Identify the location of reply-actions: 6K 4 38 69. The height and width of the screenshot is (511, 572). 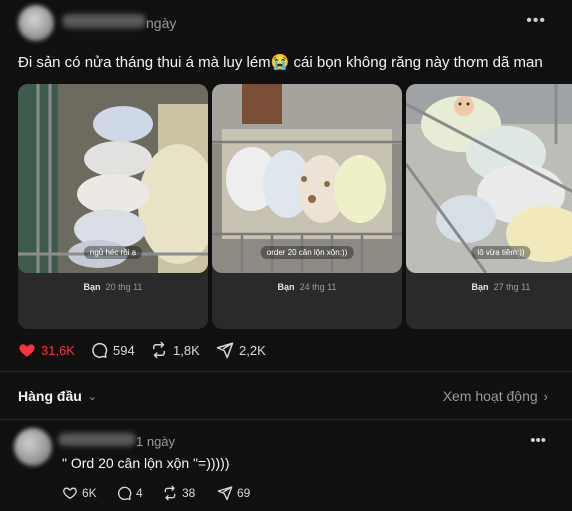
(212, 494).